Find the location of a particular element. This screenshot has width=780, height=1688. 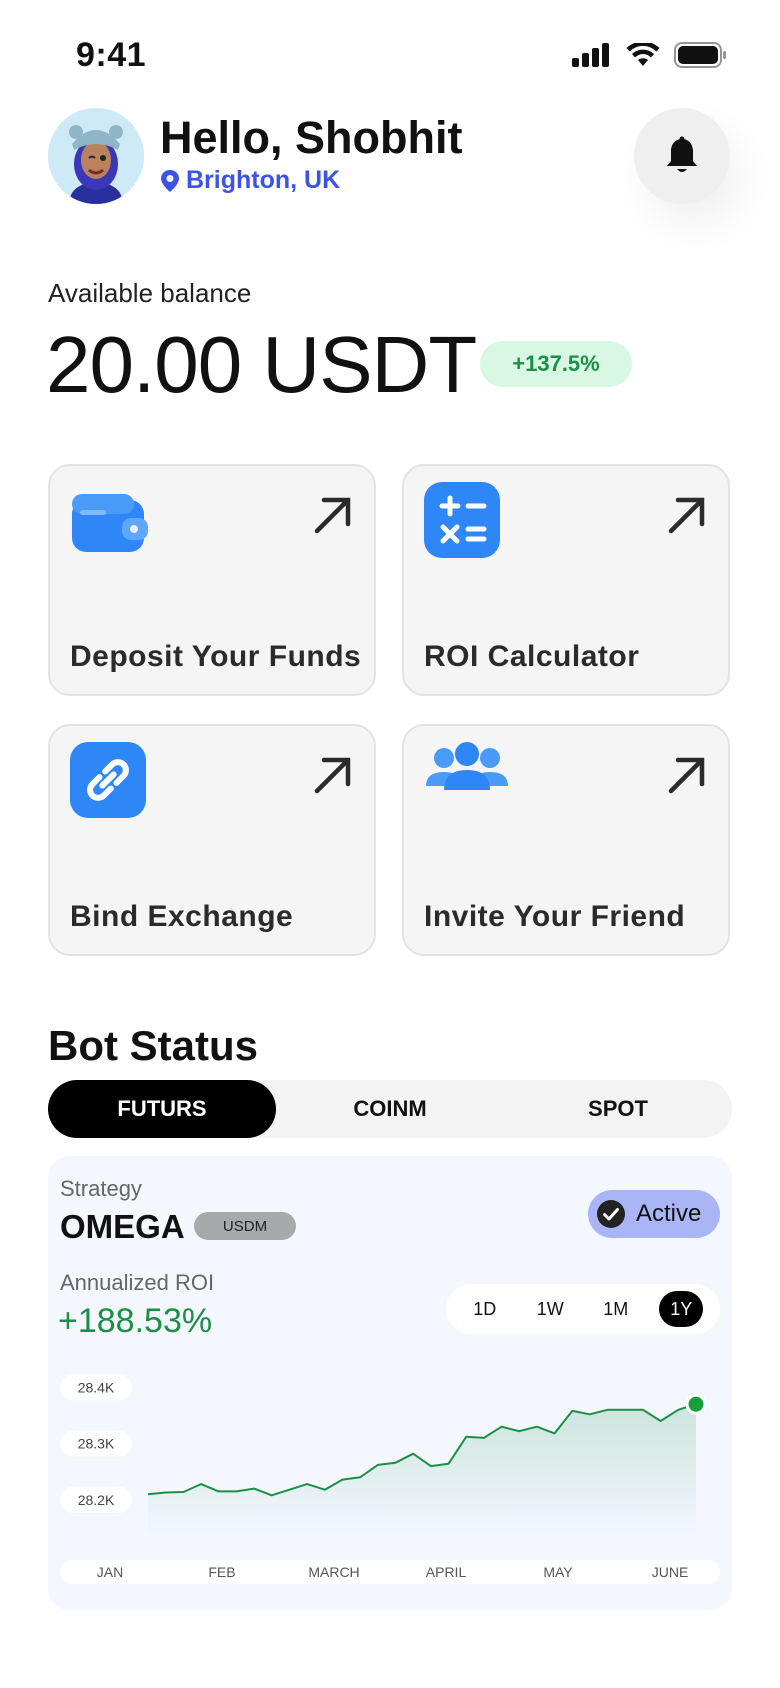

card-label: Invite Your Friend is located at coordinates (555, 916).